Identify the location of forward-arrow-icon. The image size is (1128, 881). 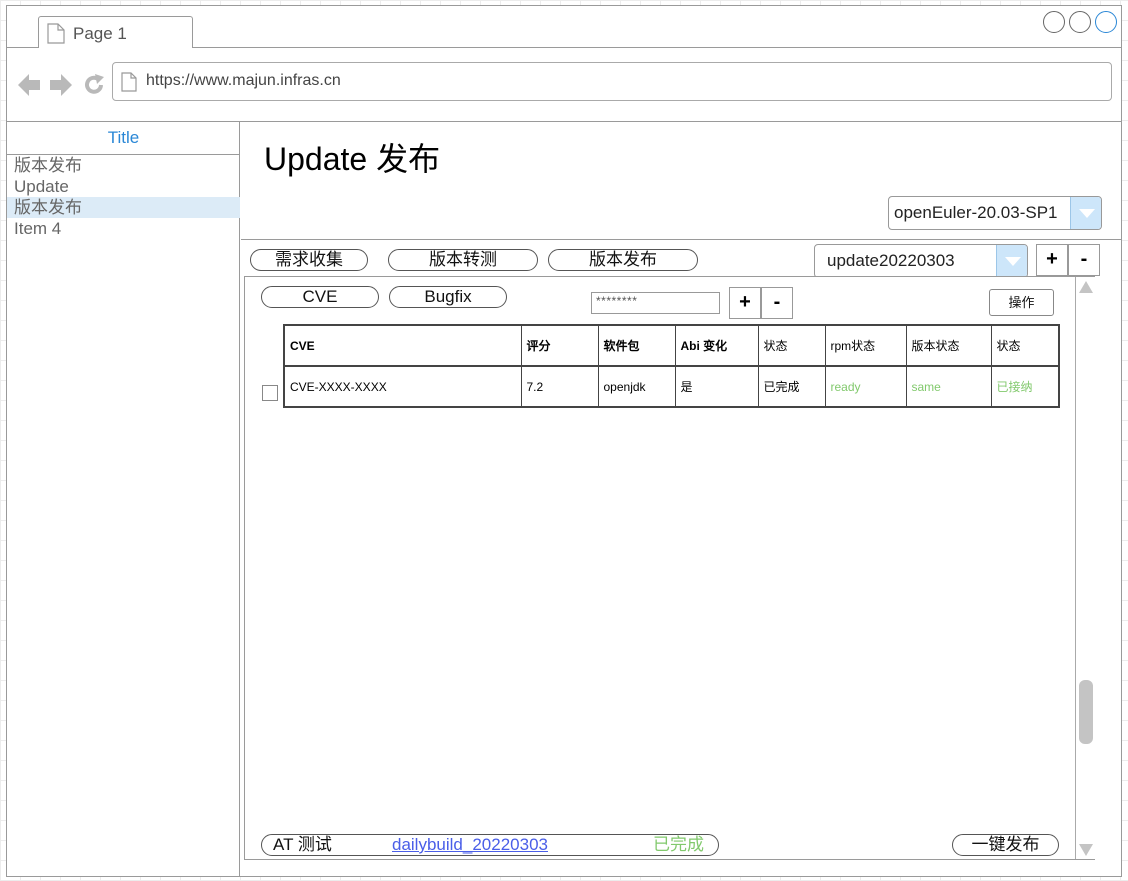
(61, 85).